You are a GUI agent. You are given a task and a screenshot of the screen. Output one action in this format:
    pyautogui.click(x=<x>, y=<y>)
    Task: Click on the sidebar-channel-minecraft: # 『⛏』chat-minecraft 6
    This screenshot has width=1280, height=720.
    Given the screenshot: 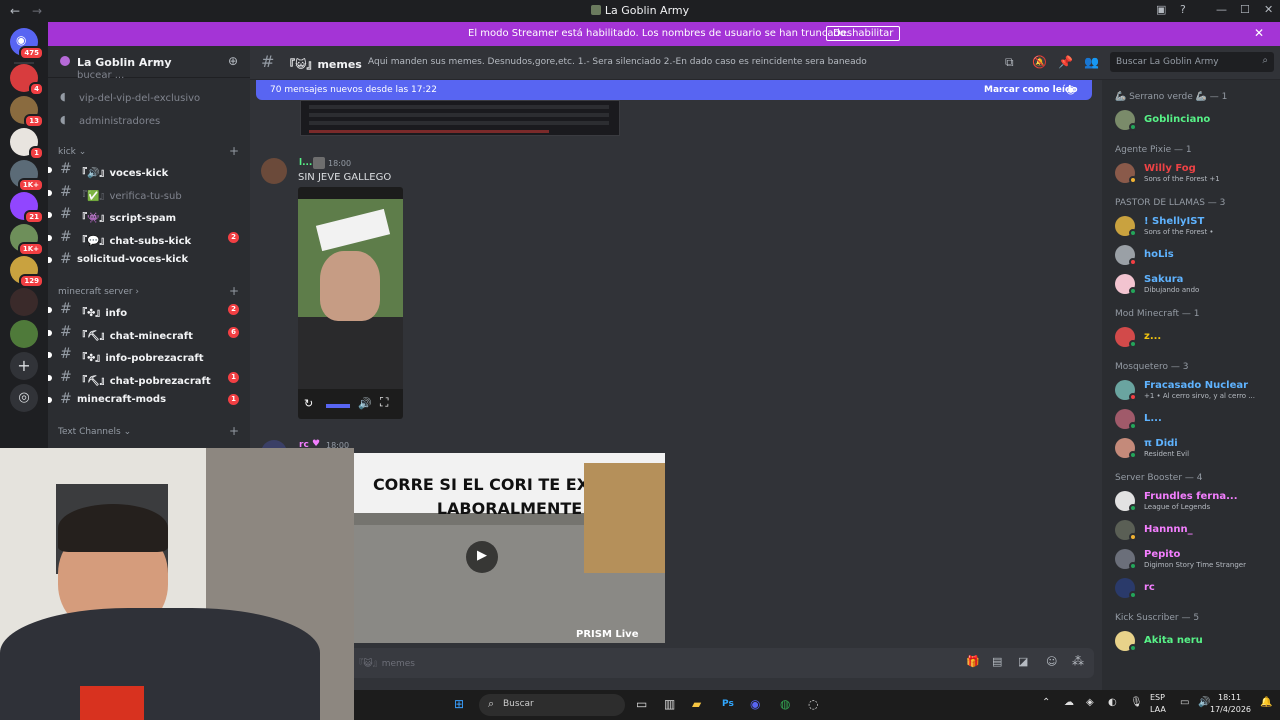 What is the action you would take?
    pyautogui.click(x=148, y=333)
    